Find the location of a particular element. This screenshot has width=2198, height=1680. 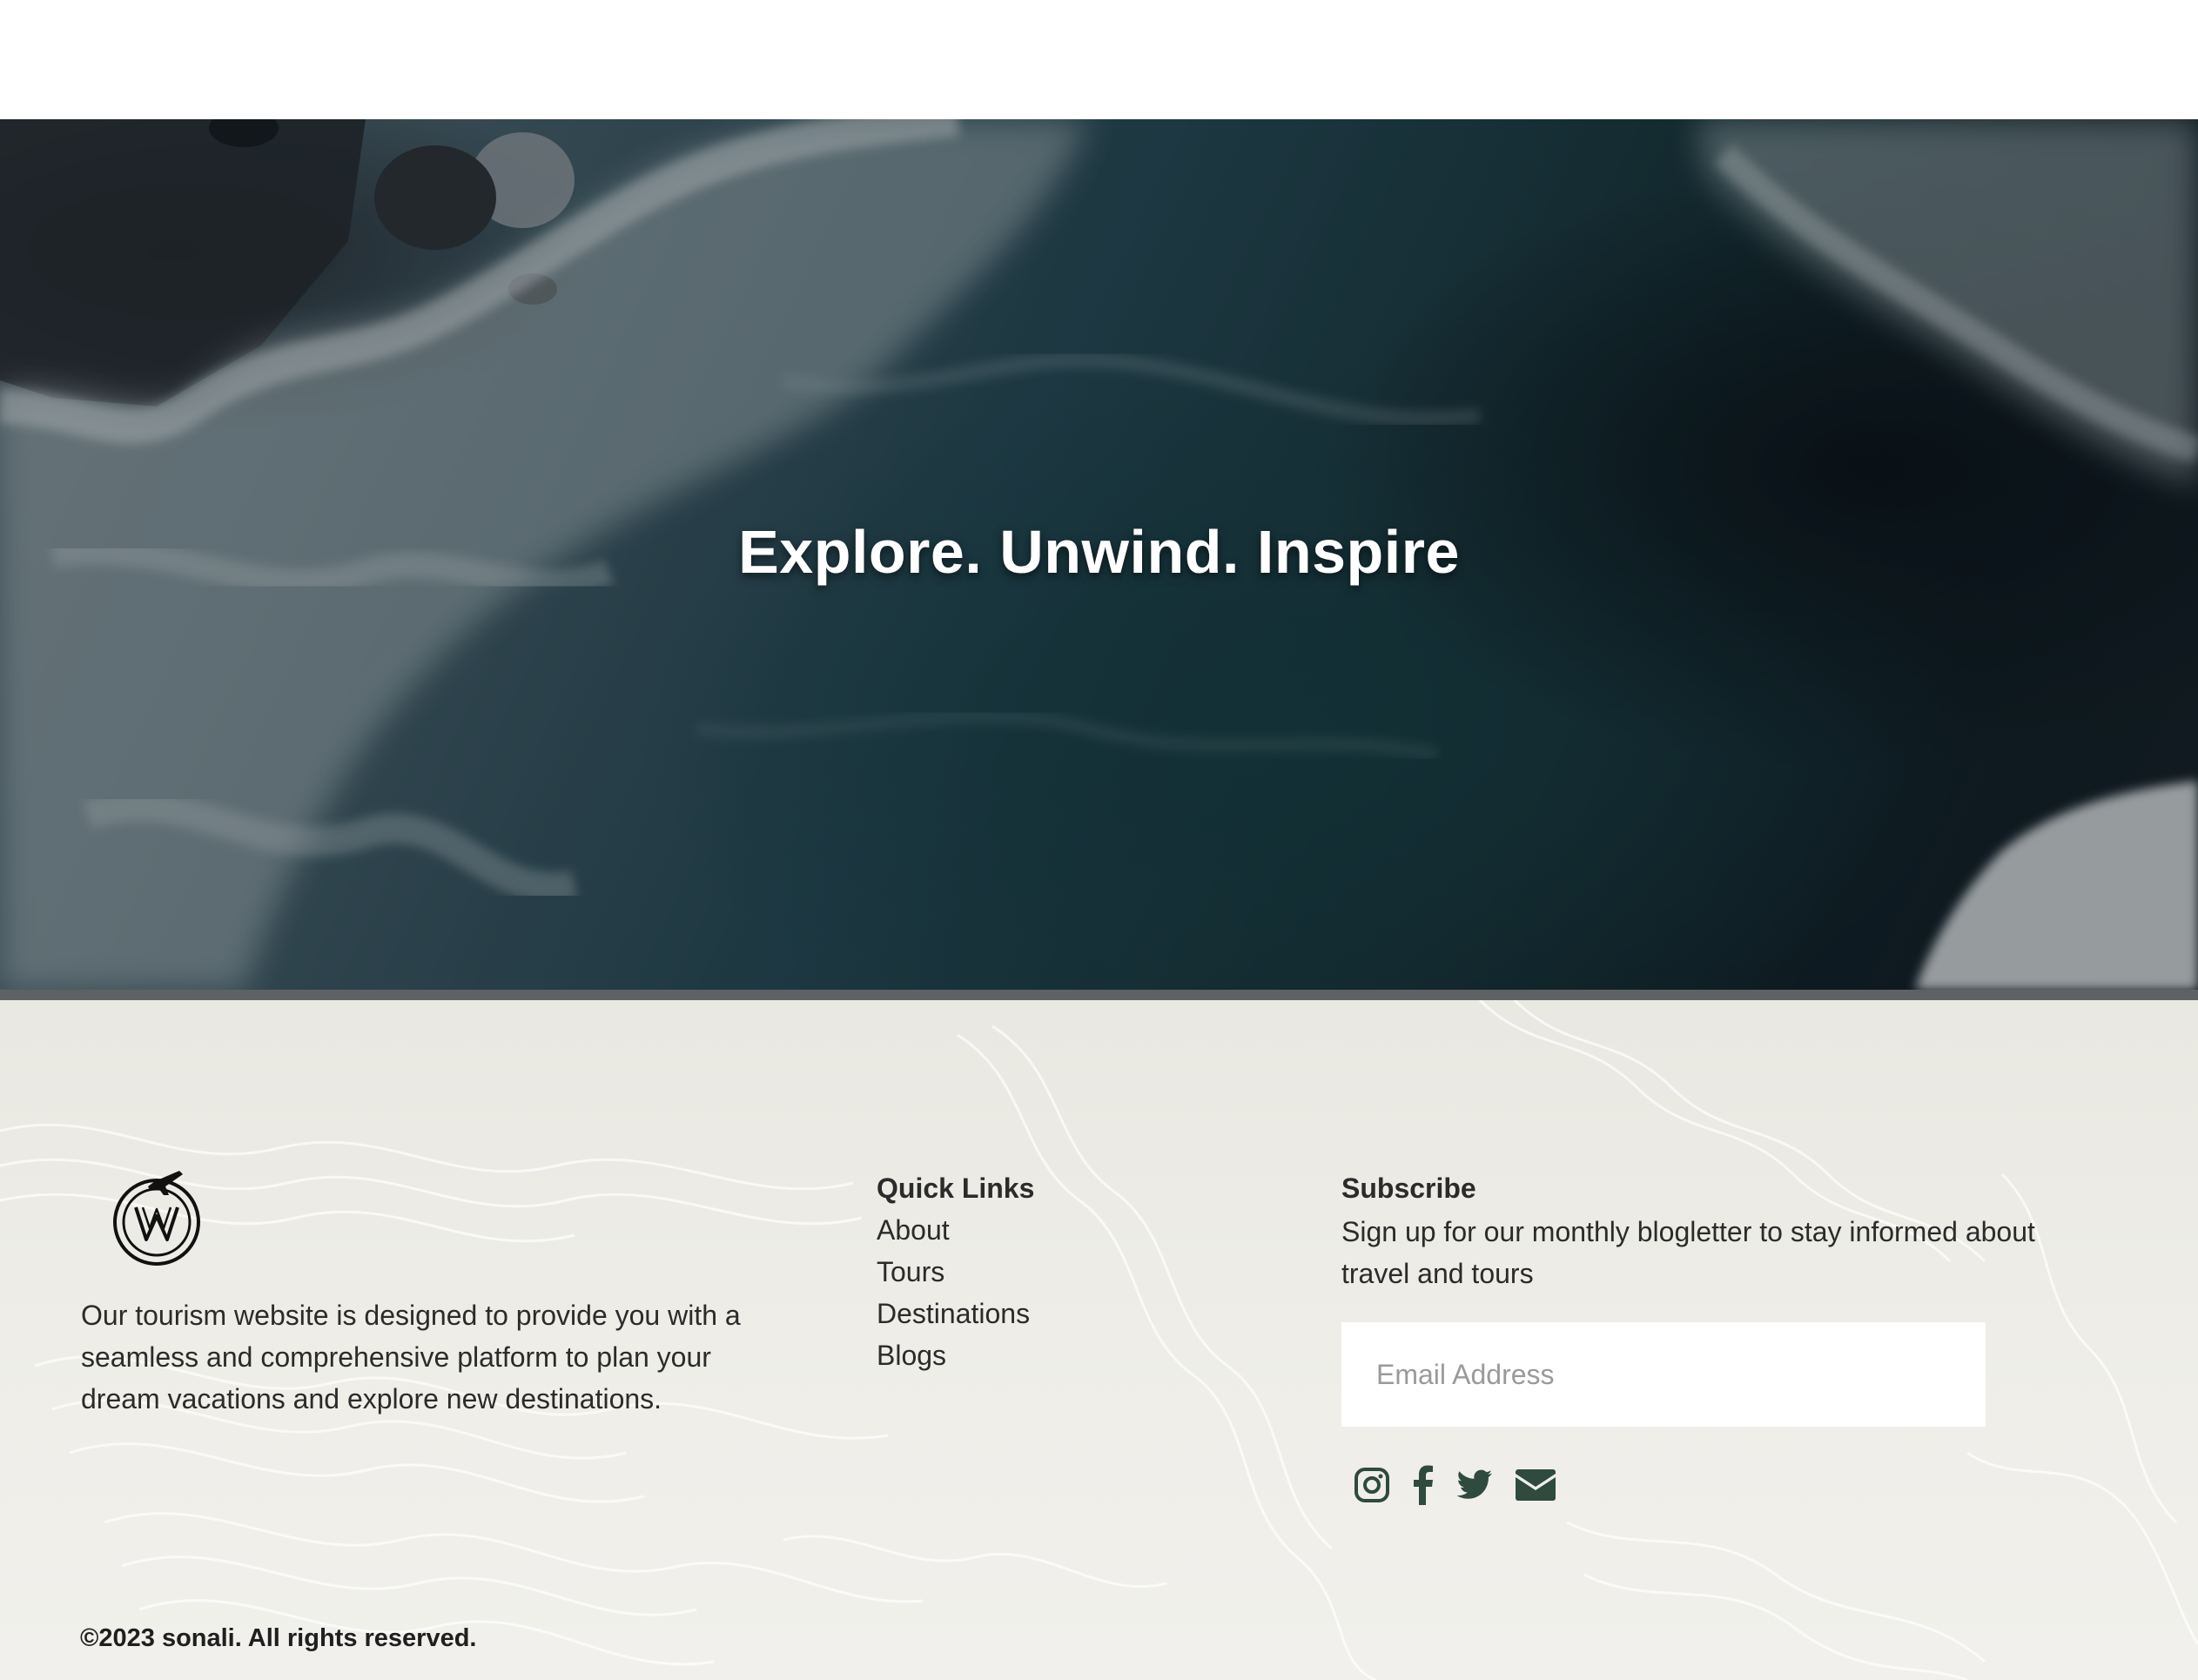

top-navbar is located at coordinates (1099, 59).